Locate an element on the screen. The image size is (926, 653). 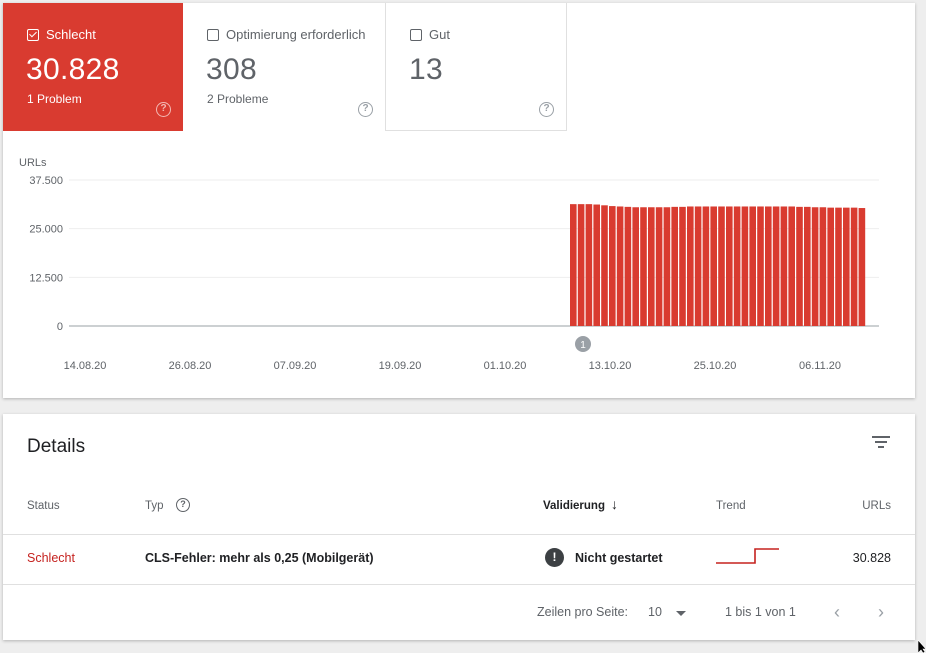
tile-good: Gut 13 ? is located at coordinates (476, 67).